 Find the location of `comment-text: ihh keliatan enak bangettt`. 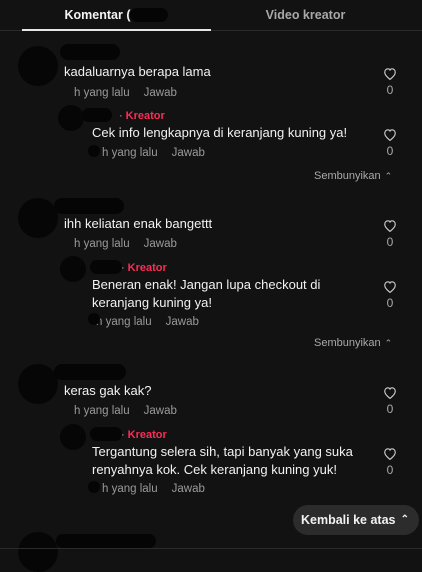

comment-text: ihh keliatan enak bangettt is located at coordinates (138, 223).